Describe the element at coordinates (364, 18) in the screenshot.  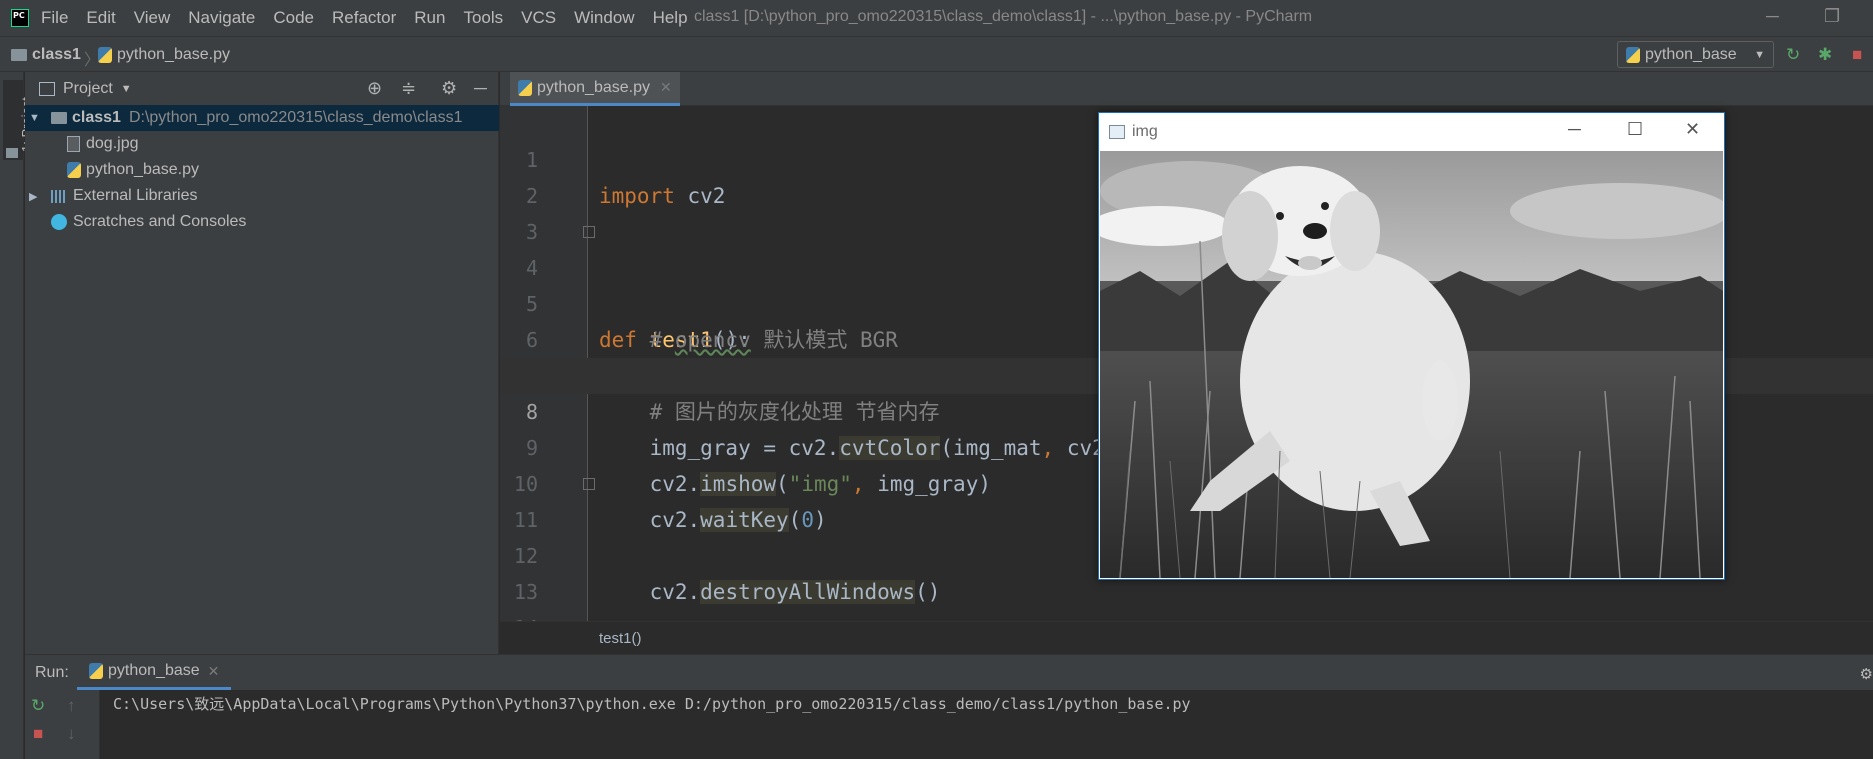
I see `menu-refactor: Refactor` at that location.